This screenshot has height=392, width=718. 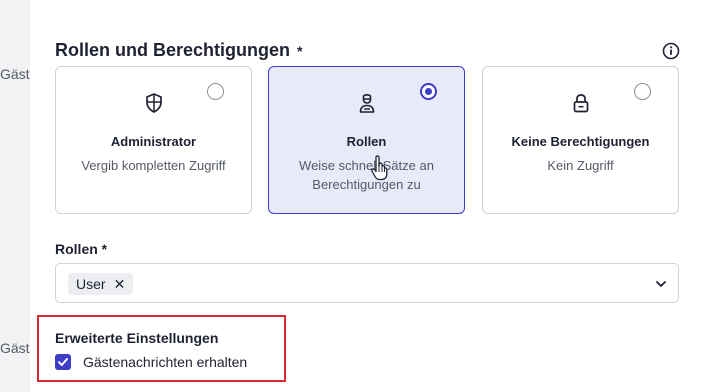 I want to click on card-administrator: Administrator Vergib kompletten Zugriff, so click(x=153, y=140).